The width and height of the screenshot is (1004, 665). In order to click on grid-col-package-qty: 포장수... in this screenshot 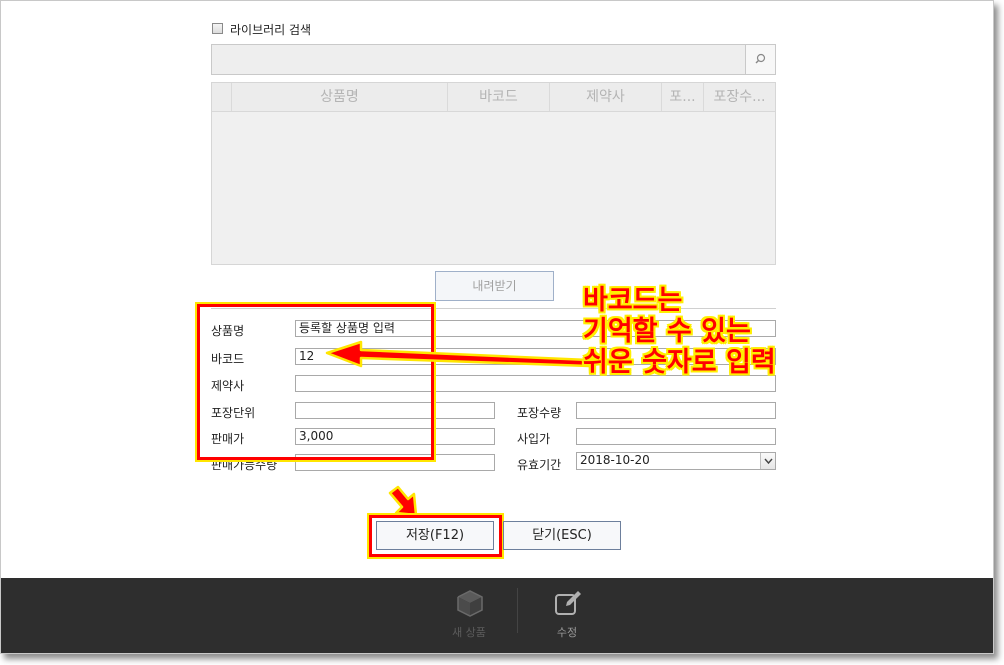, I will do `click(739, 97)`.